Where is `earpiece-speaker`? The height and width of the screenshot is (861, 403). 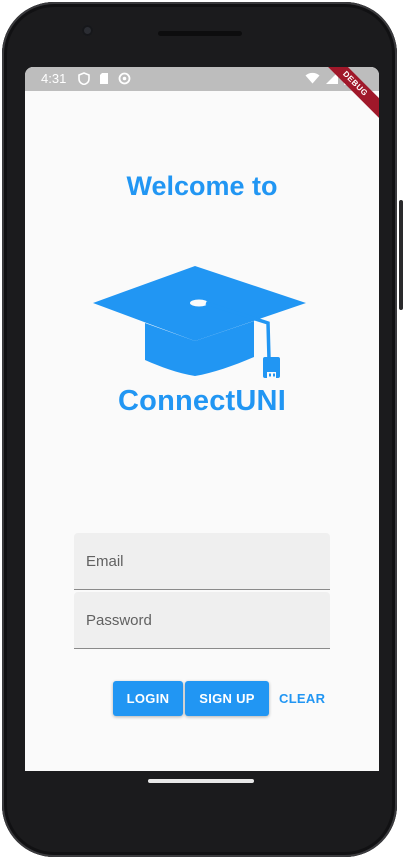 earpiece-speaker is located at coordinates (200, 33).